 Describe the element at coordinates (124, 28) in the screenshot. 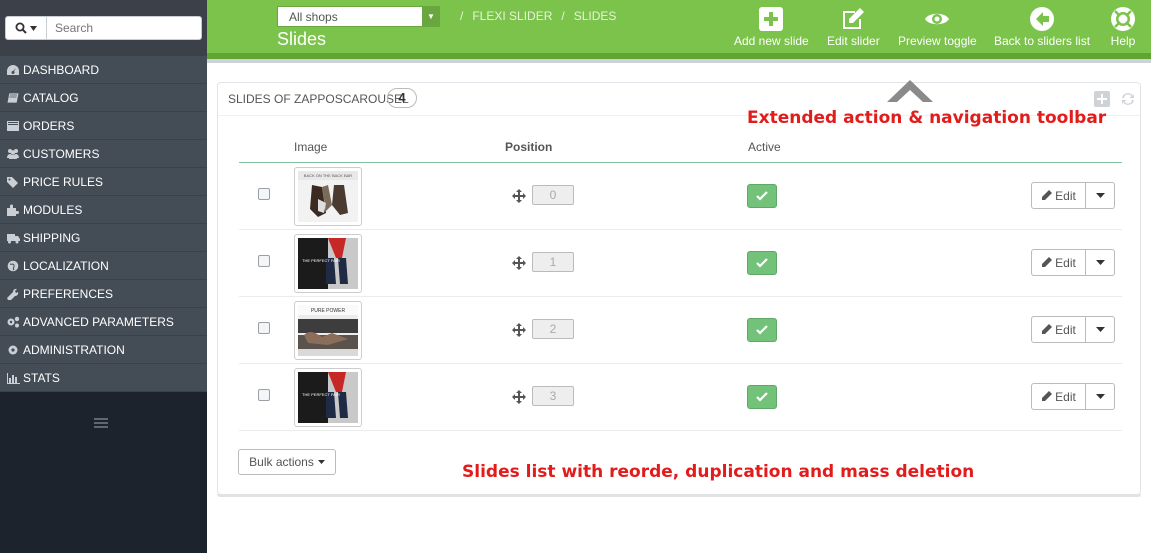

I see `search-input` at that location.